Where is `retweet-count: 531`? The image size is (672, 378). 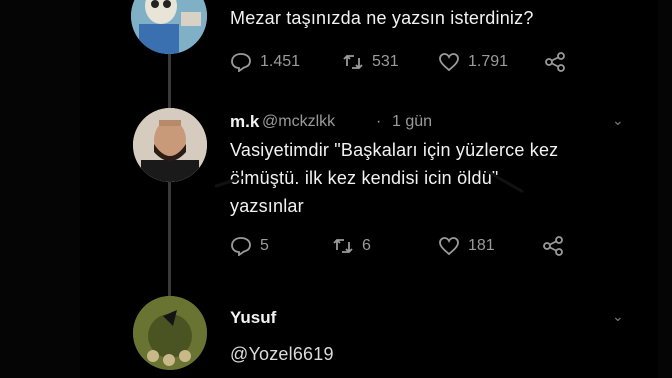
retweet-count: 531 is located at coordinates (385, 61).